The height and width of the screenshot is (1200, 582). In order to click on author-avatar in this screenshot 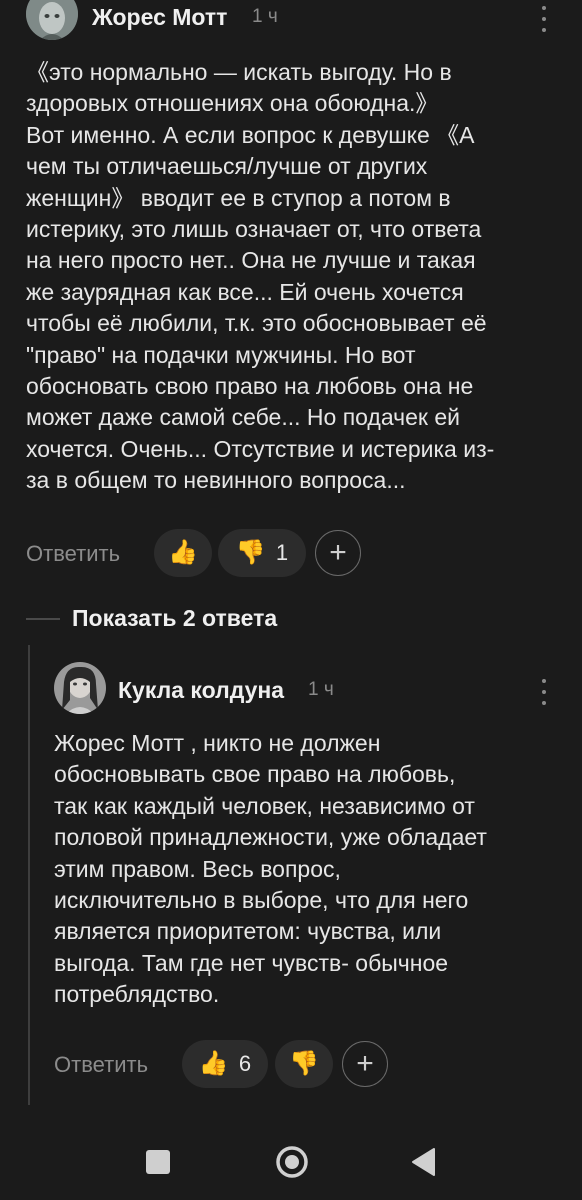, I will do `click(52, 20)`.